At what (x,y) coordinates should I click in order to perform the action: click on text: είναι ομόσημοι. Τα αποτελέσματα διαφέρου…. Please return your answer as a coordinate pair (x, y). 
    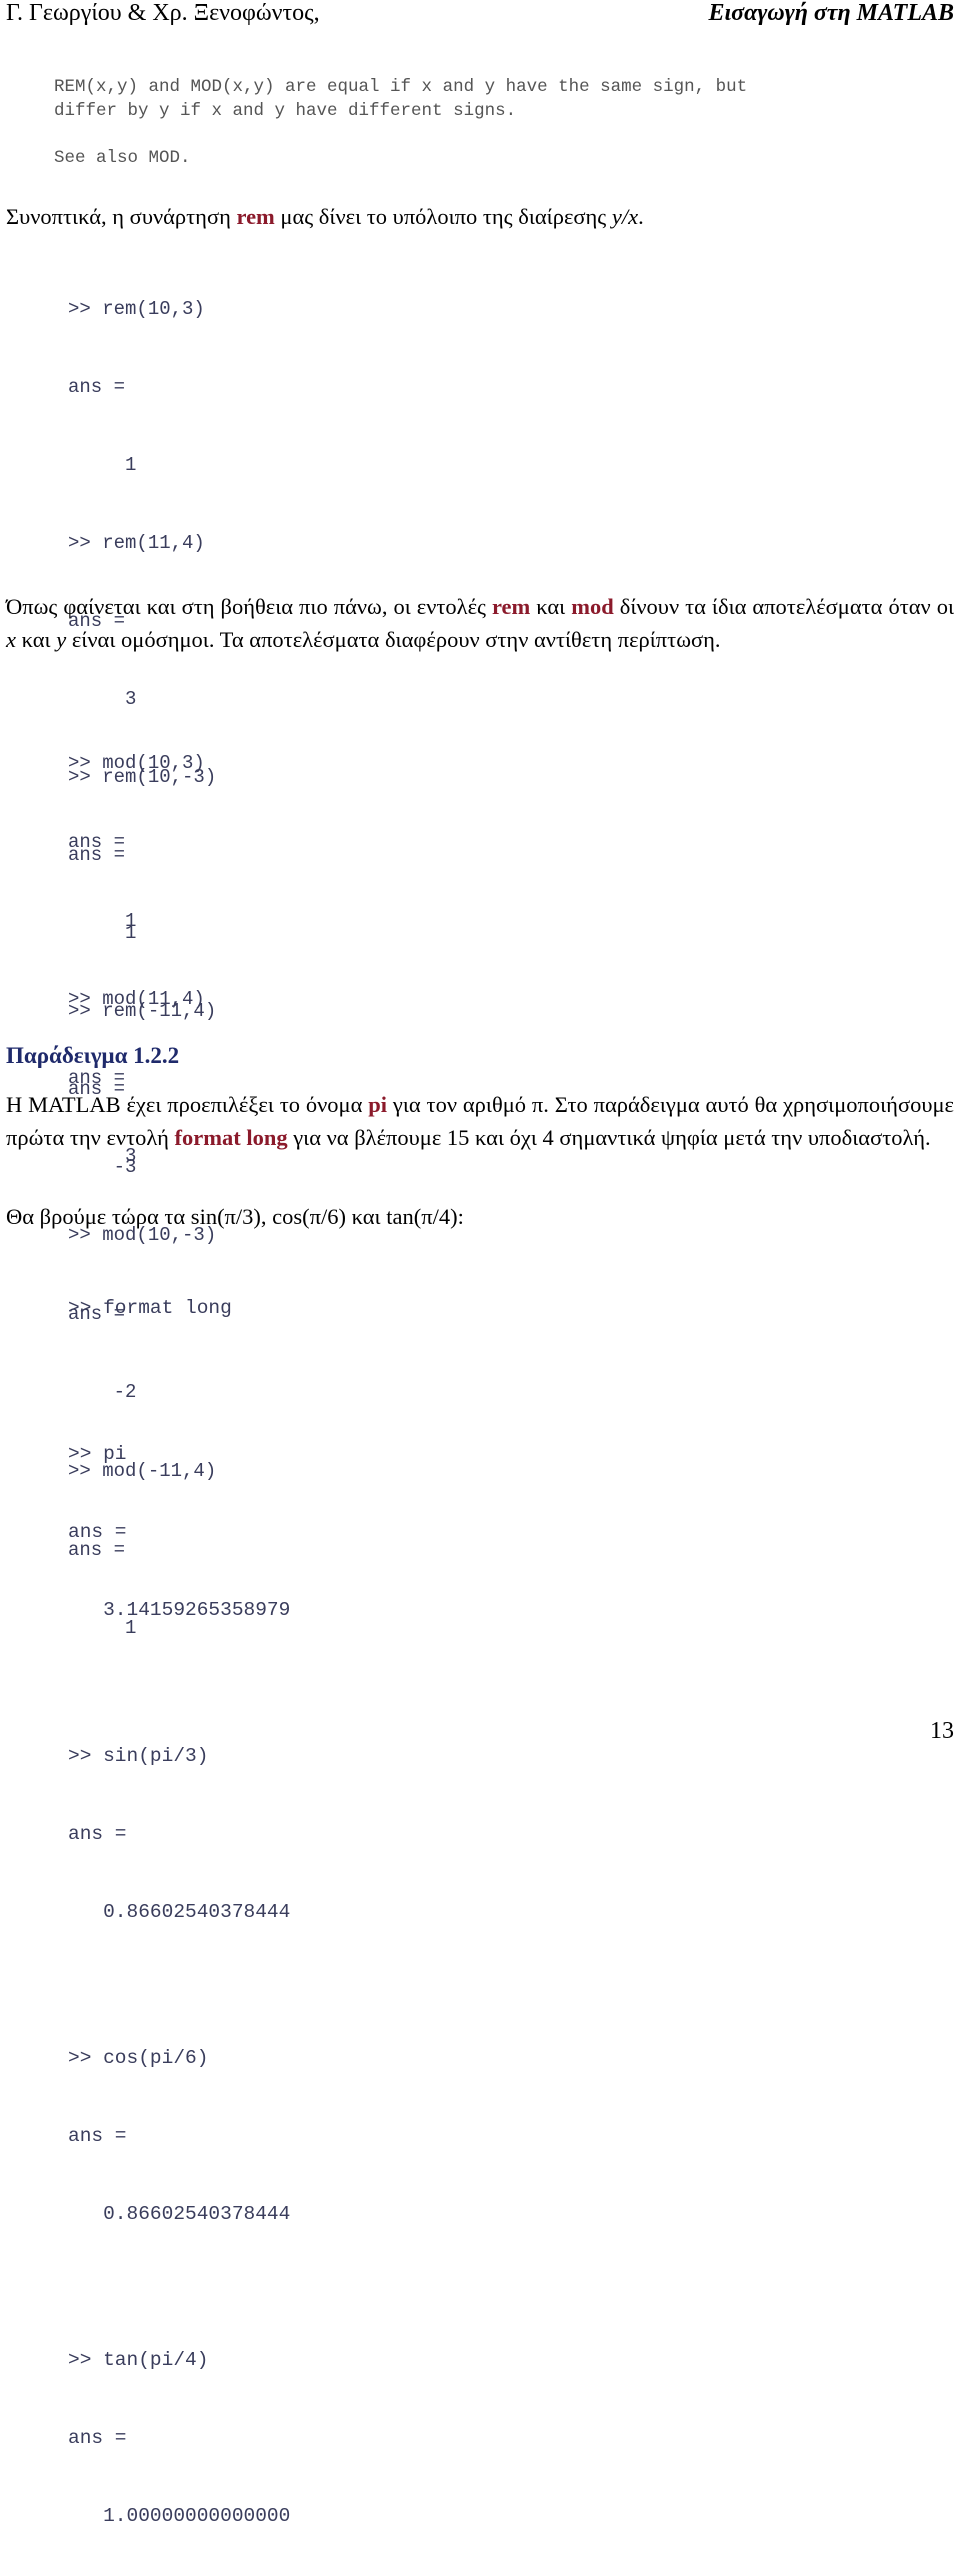
    Looking at the image, I should click on (393, 639).